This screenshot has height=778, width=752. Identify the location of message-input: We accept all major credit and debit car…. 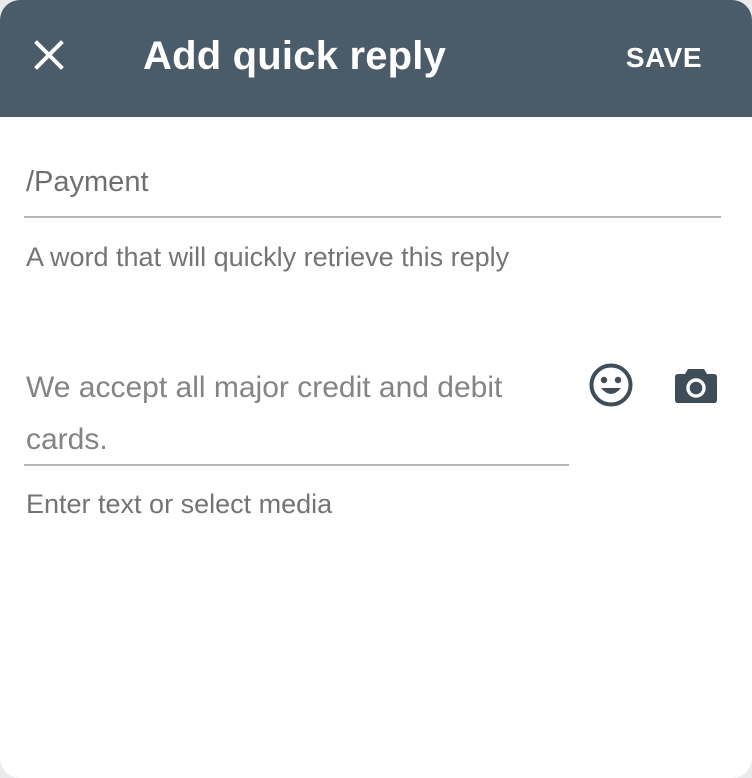
(296, 411).